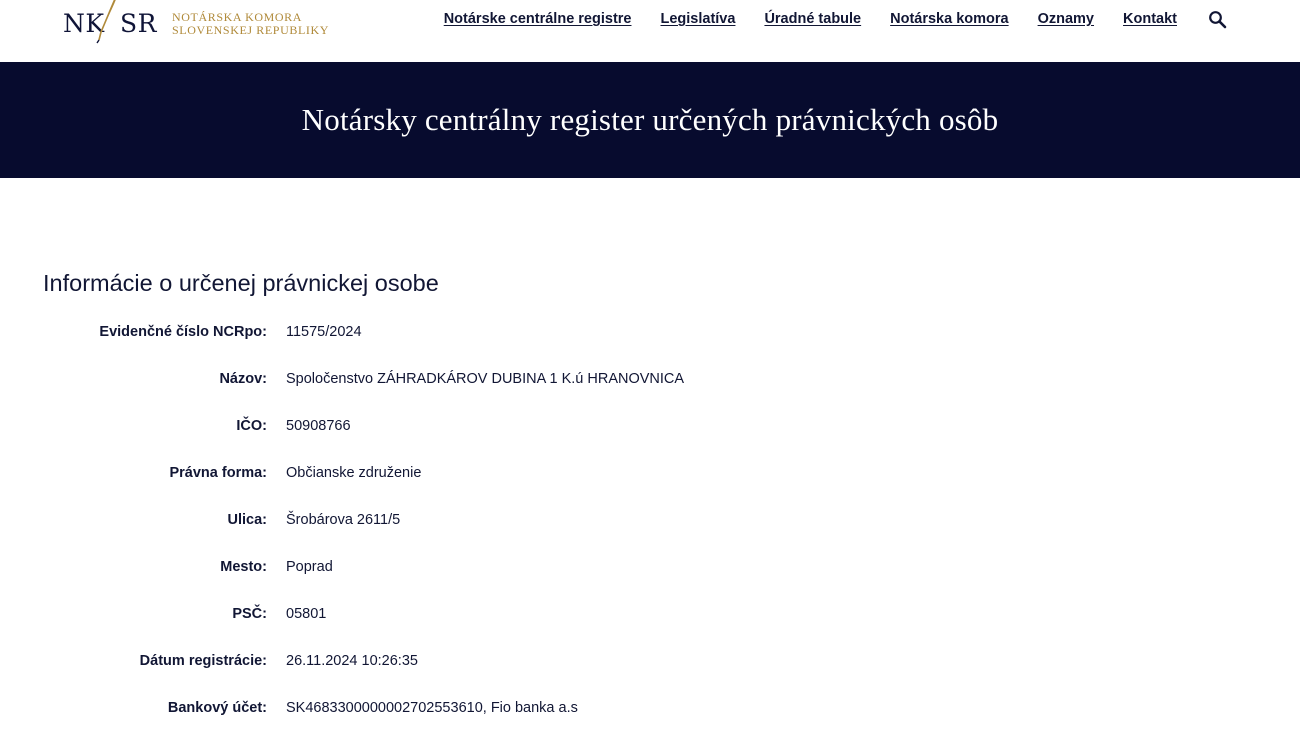 Image resolution: width=1300 pixels, height=750 pixels. Describe the element at coordinates (500, 441) in the screenshot. I see `info-row-ico: IČO: 50908766` at that location.